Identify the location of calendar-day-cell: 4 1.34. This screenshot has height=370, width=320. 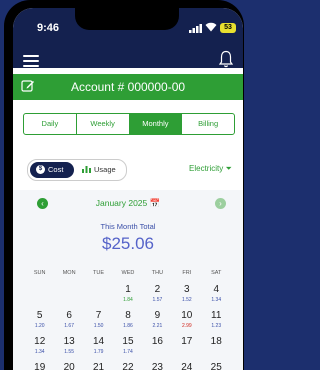
(216, 297).